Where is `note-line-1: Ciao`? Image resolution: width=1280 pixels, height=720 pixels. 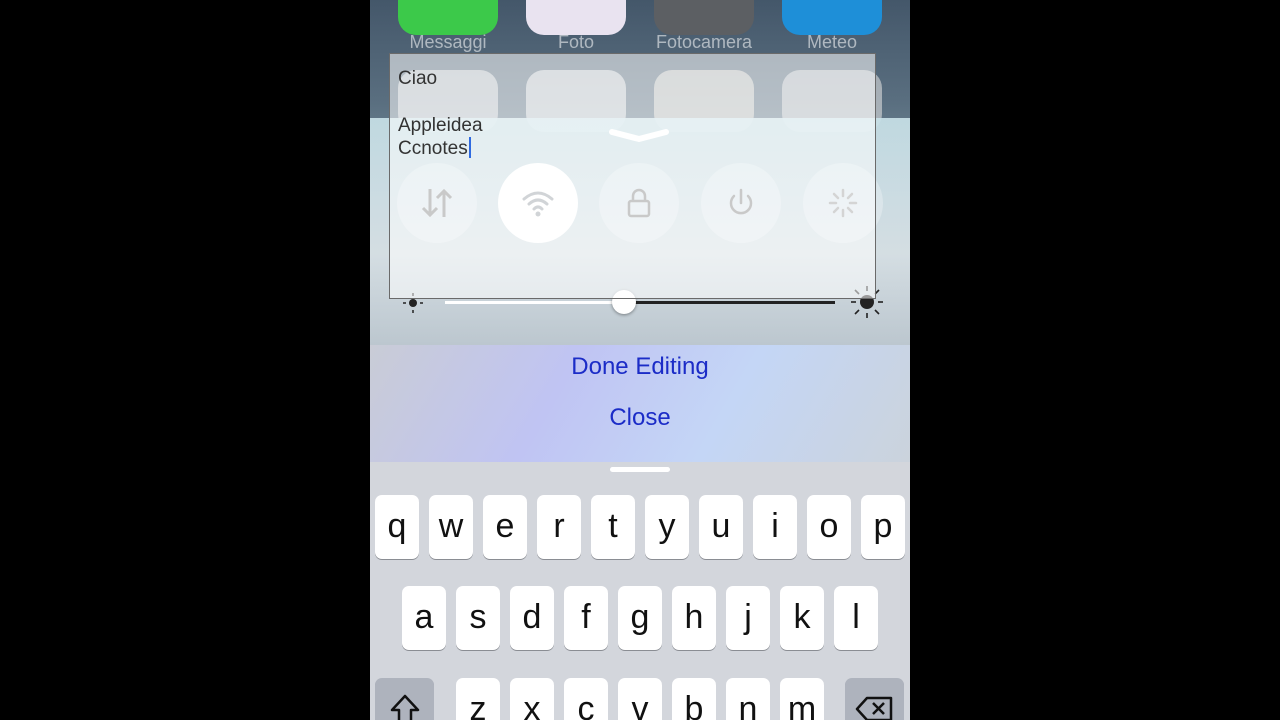 note-line-1: Ciao is located at coordinates (418, 78).